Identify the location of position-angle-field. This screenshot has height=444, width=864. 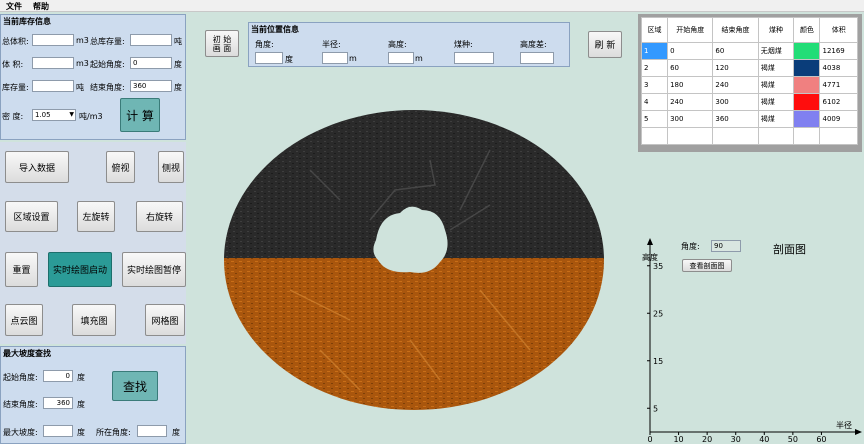
(269, 58).